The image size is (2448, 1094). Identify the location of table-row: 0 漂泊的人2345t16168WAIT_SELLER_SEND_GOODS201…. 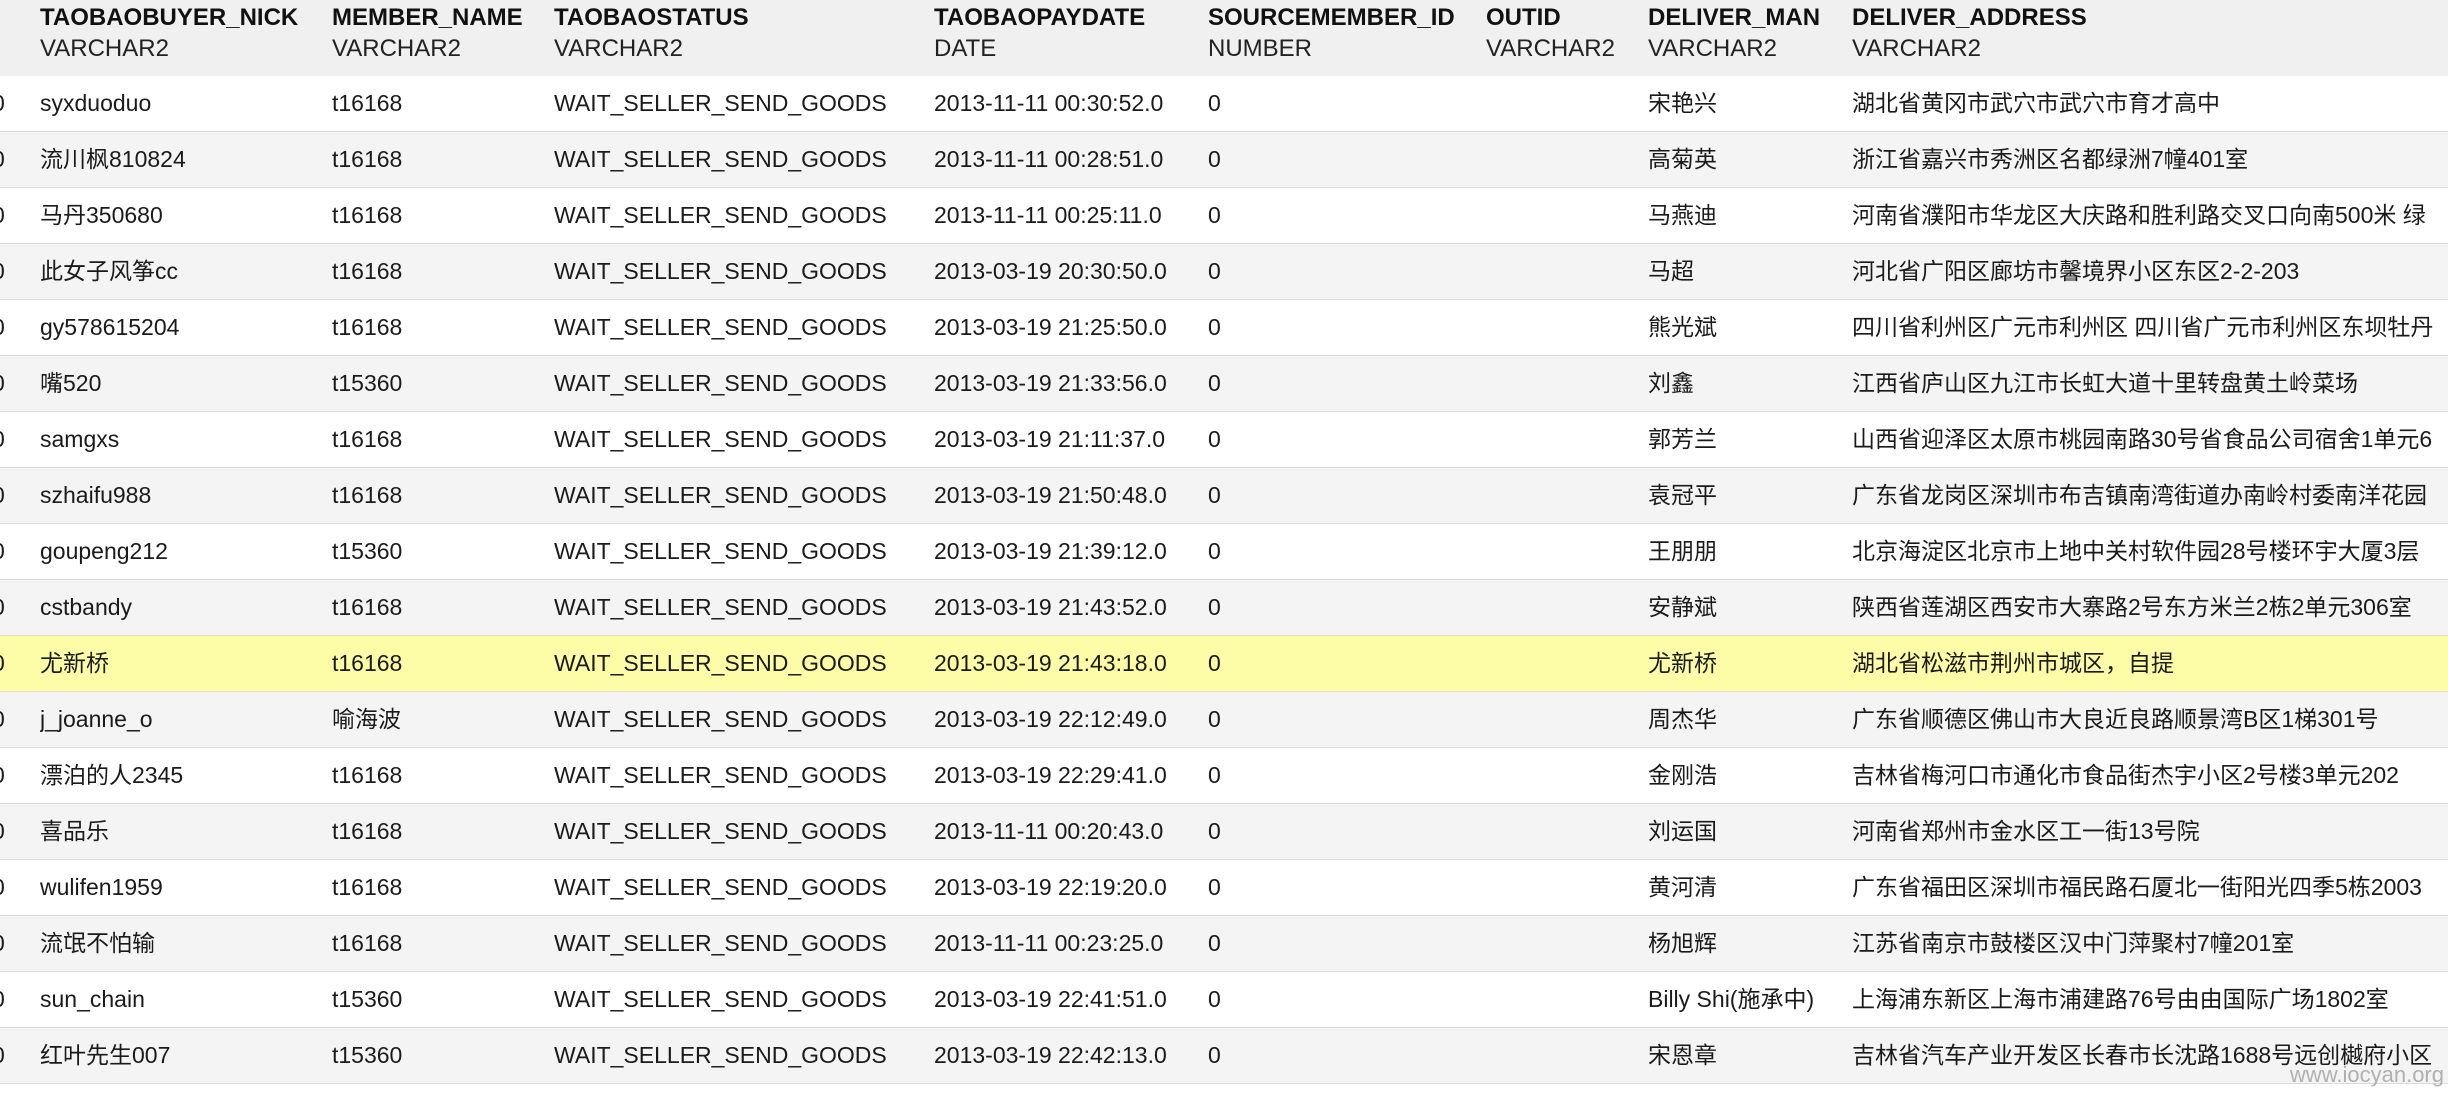
(1224, 776).